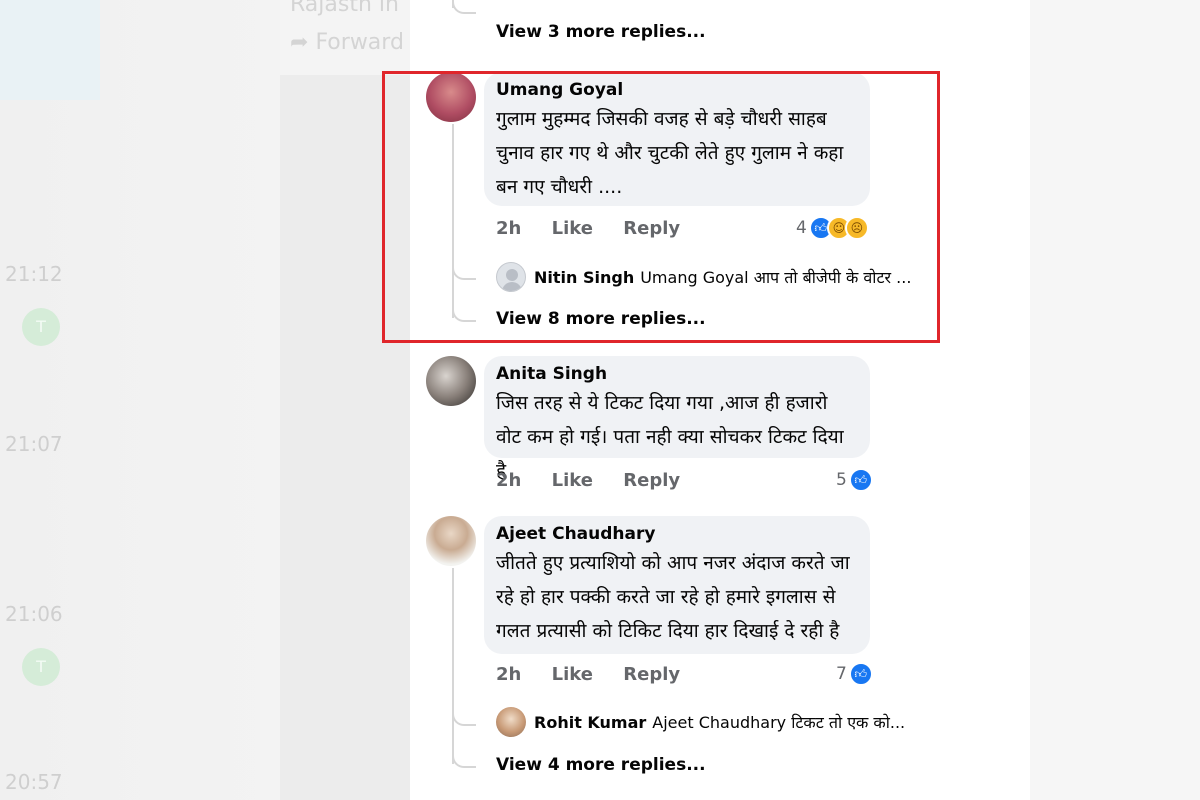 This screenshot has width=1200, height=800. Describe the element at coordinates (50, 50) in the screenshot. I see `background-tile` at that location.